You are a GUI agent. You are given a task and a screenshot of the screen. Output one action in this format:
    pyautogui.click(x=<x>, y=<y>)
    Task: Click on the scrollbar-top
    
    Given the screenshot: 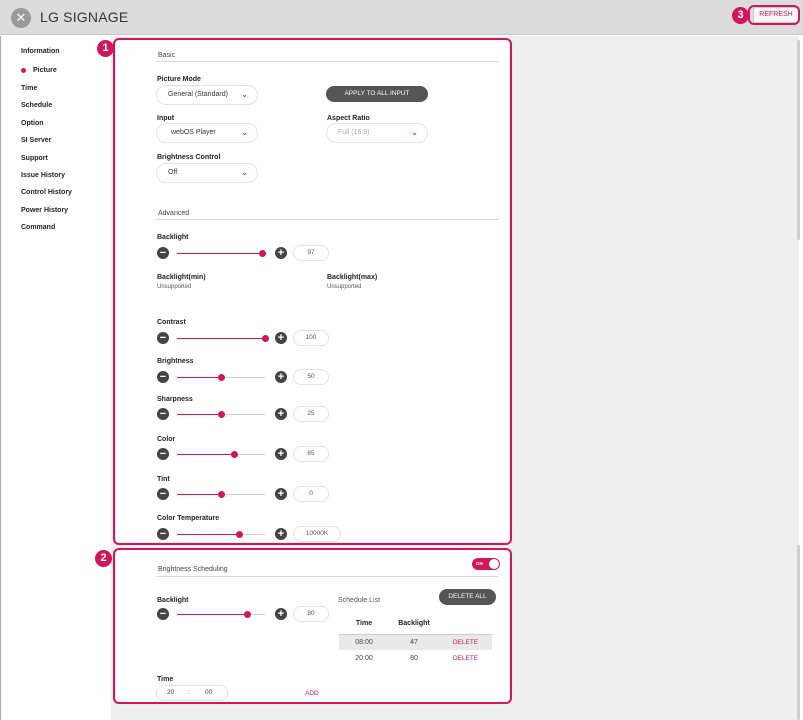 What is the action you would take?
    pyautogui.click(x=798, y=140)
    